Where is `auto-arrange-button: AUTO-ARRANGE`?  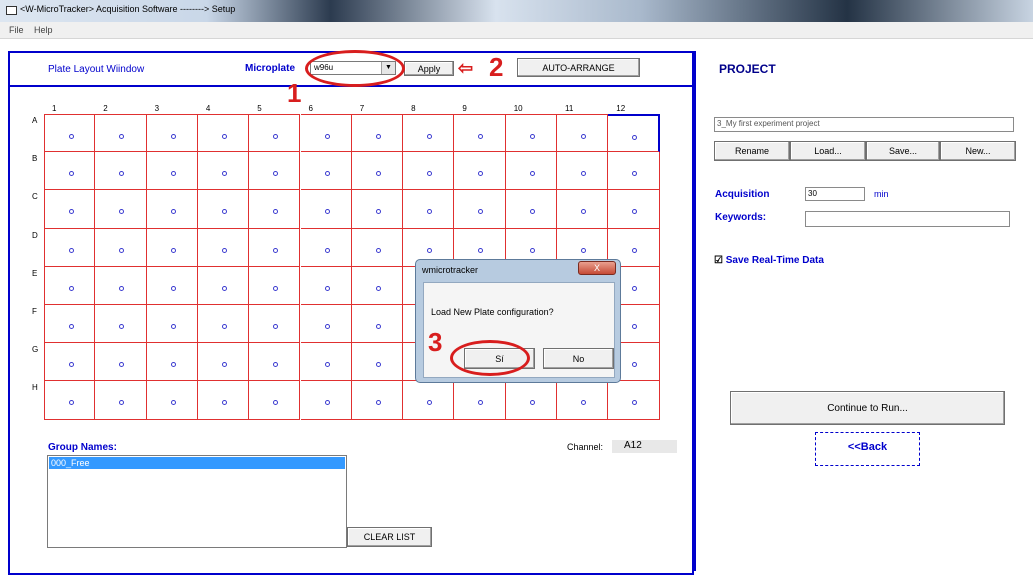 auto-arrange-button: AUTO-ARRANGE is located at coordinates (578, 67).